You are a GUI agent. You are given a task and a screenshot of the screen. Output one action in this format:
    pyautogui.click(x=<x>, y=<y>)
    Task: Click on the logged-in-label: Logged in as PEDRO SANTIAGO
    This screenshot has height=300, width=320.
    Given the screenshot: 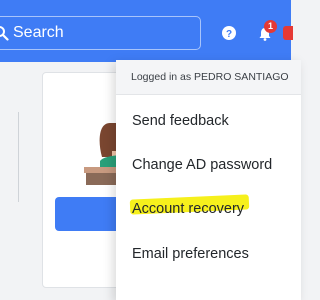 What is the action you would take?
    pyautogui.click(x=210, y=77)
    